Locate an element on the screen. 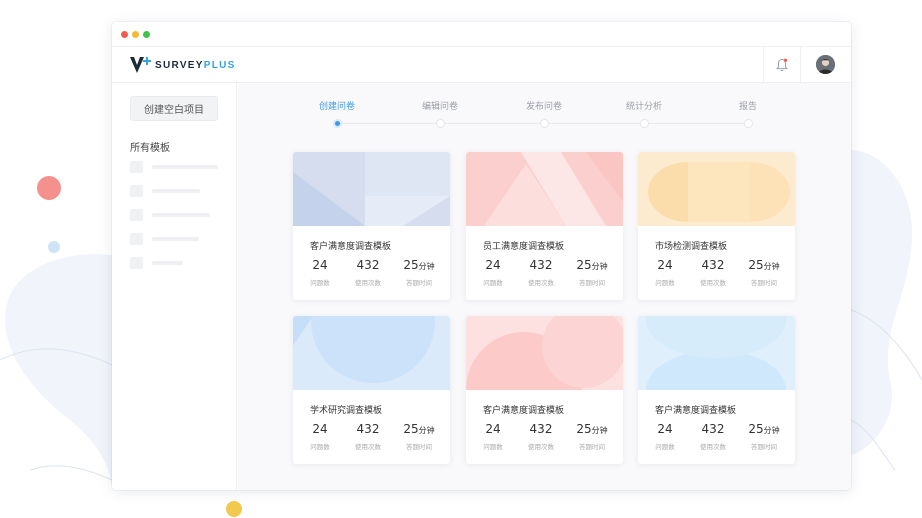 This screenshot has height=518, width=922. surveyplus-logo: SURVEYPLUS is located at coordinates (183, 65).